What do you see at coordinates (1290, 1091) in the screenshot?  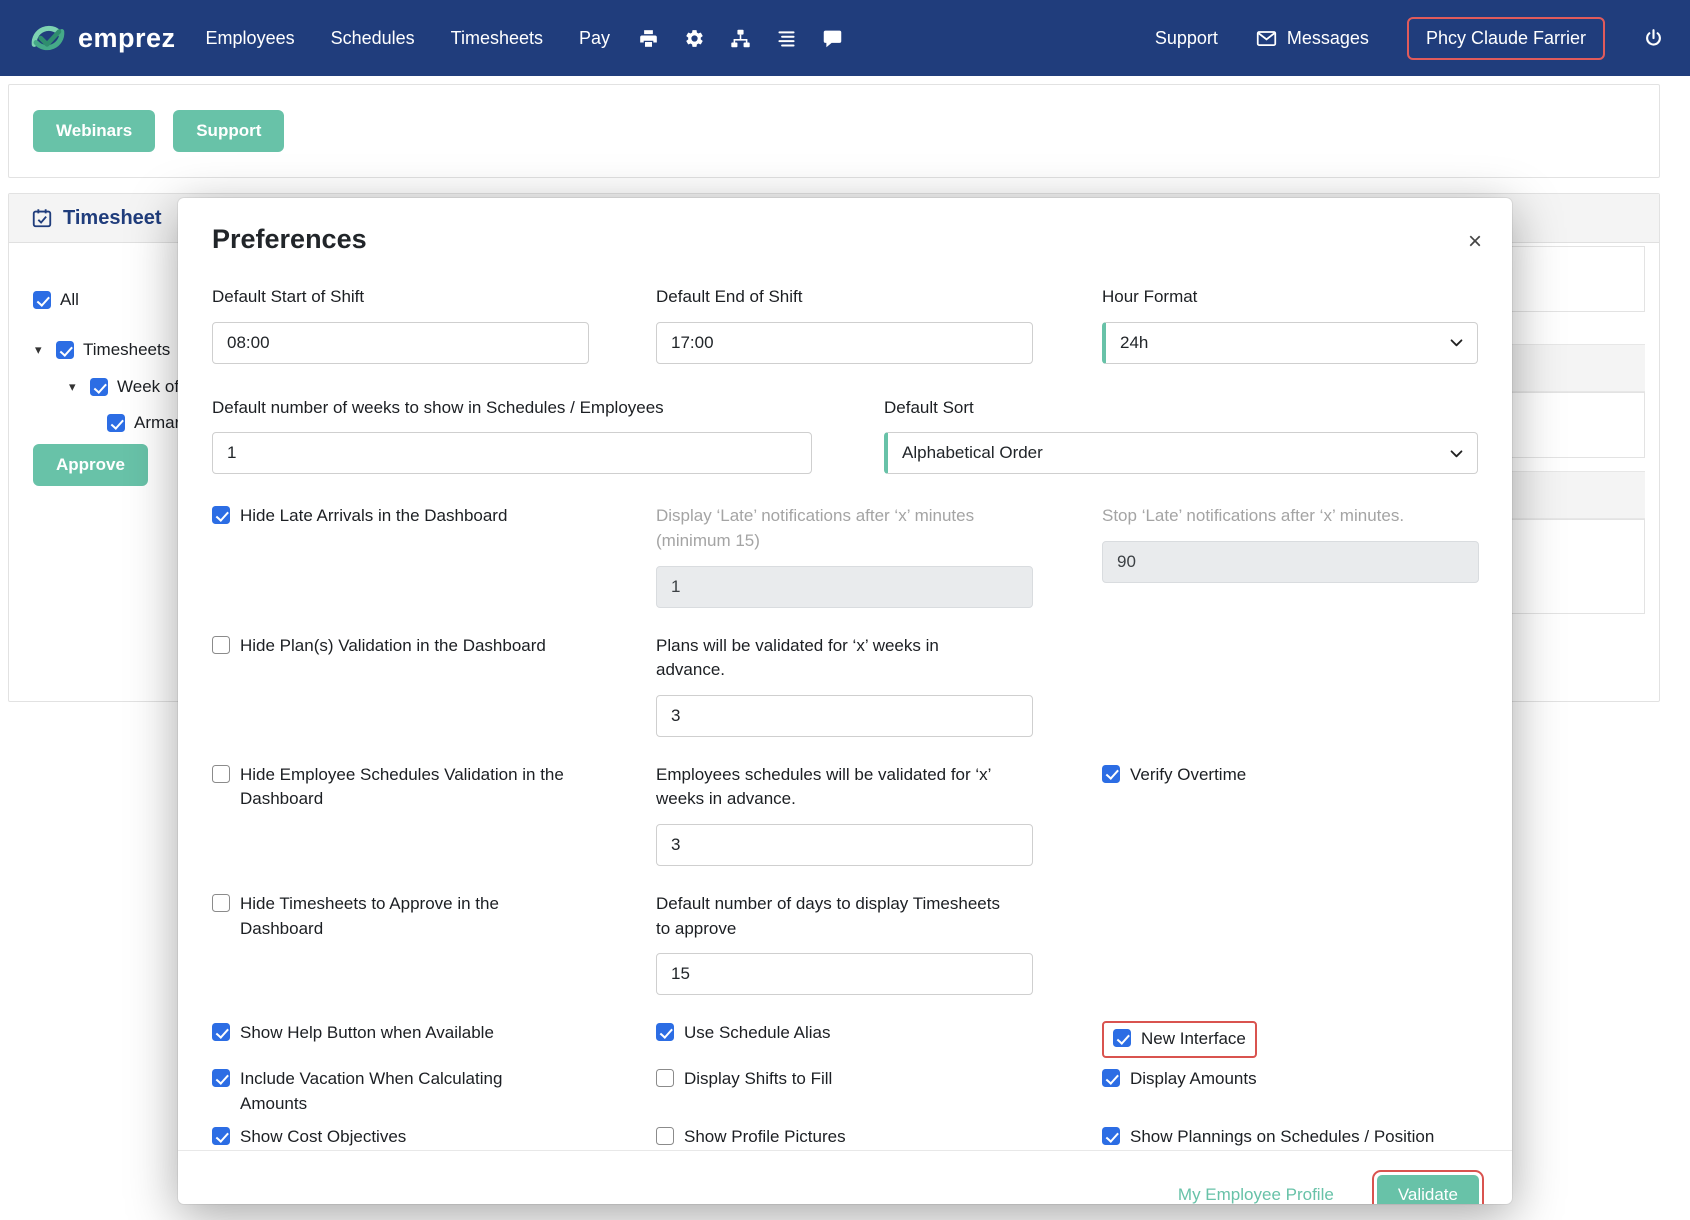 I see `display-amounts-checkbox: Display Amounts` at bounding box center [1290, 1091].